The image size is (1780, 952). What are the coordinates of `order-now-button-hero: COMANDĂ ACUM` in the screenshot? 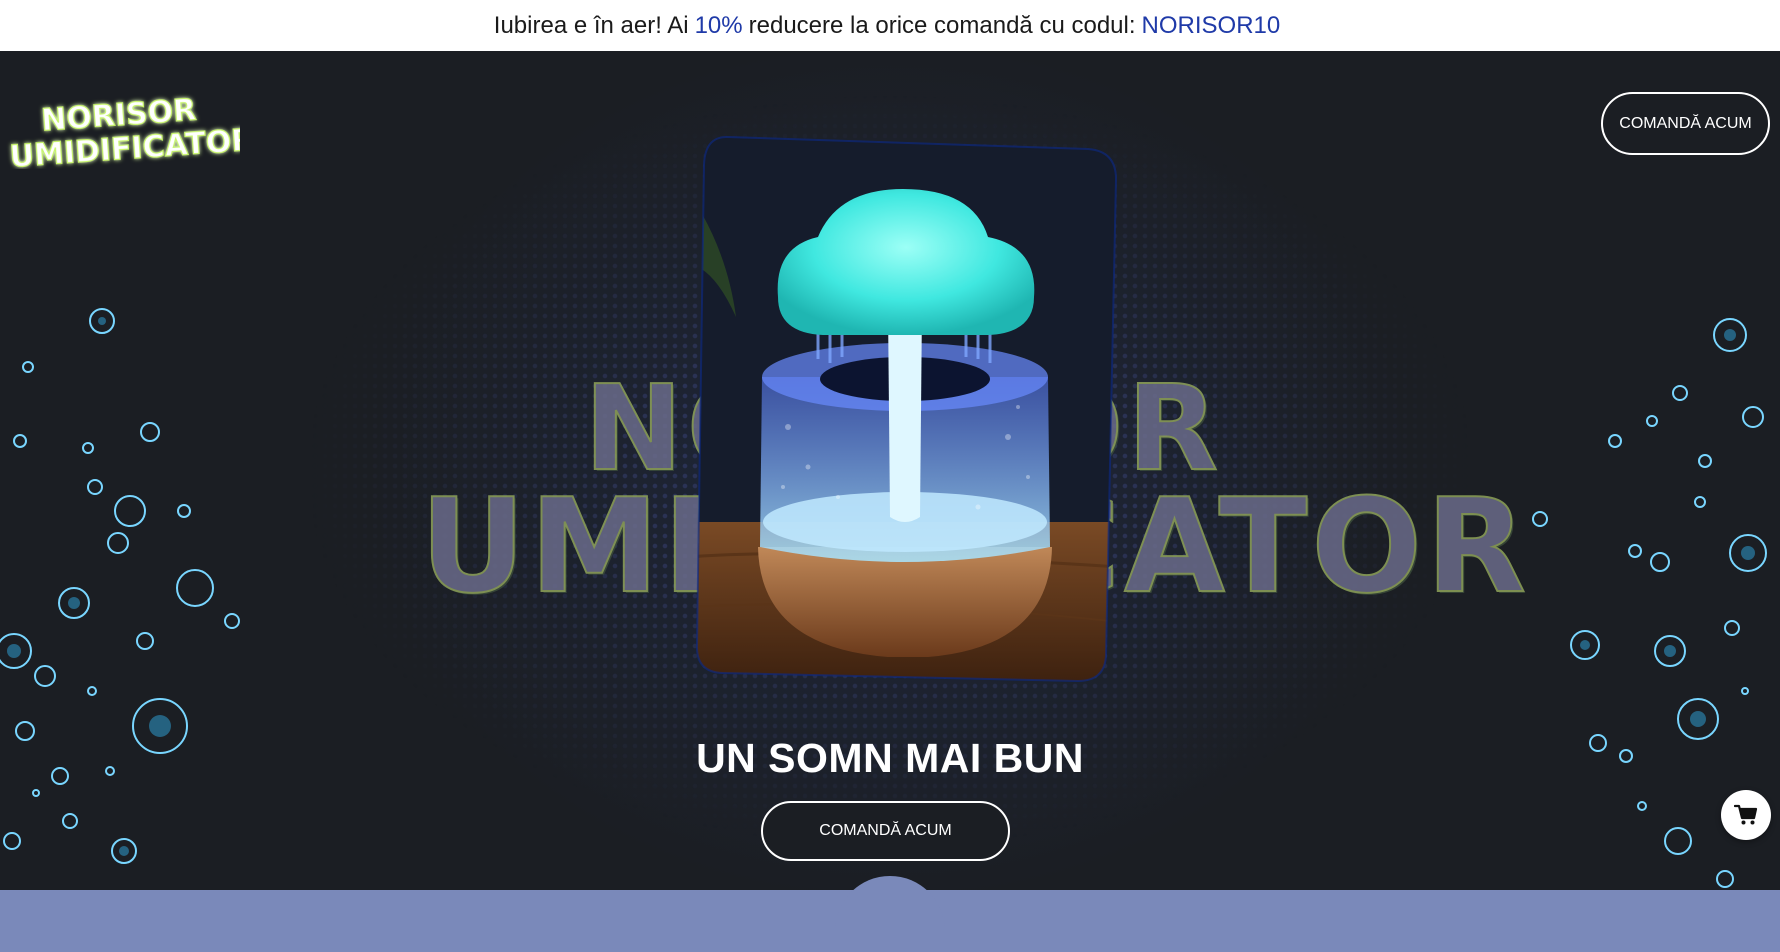 It's located at (885, 831).